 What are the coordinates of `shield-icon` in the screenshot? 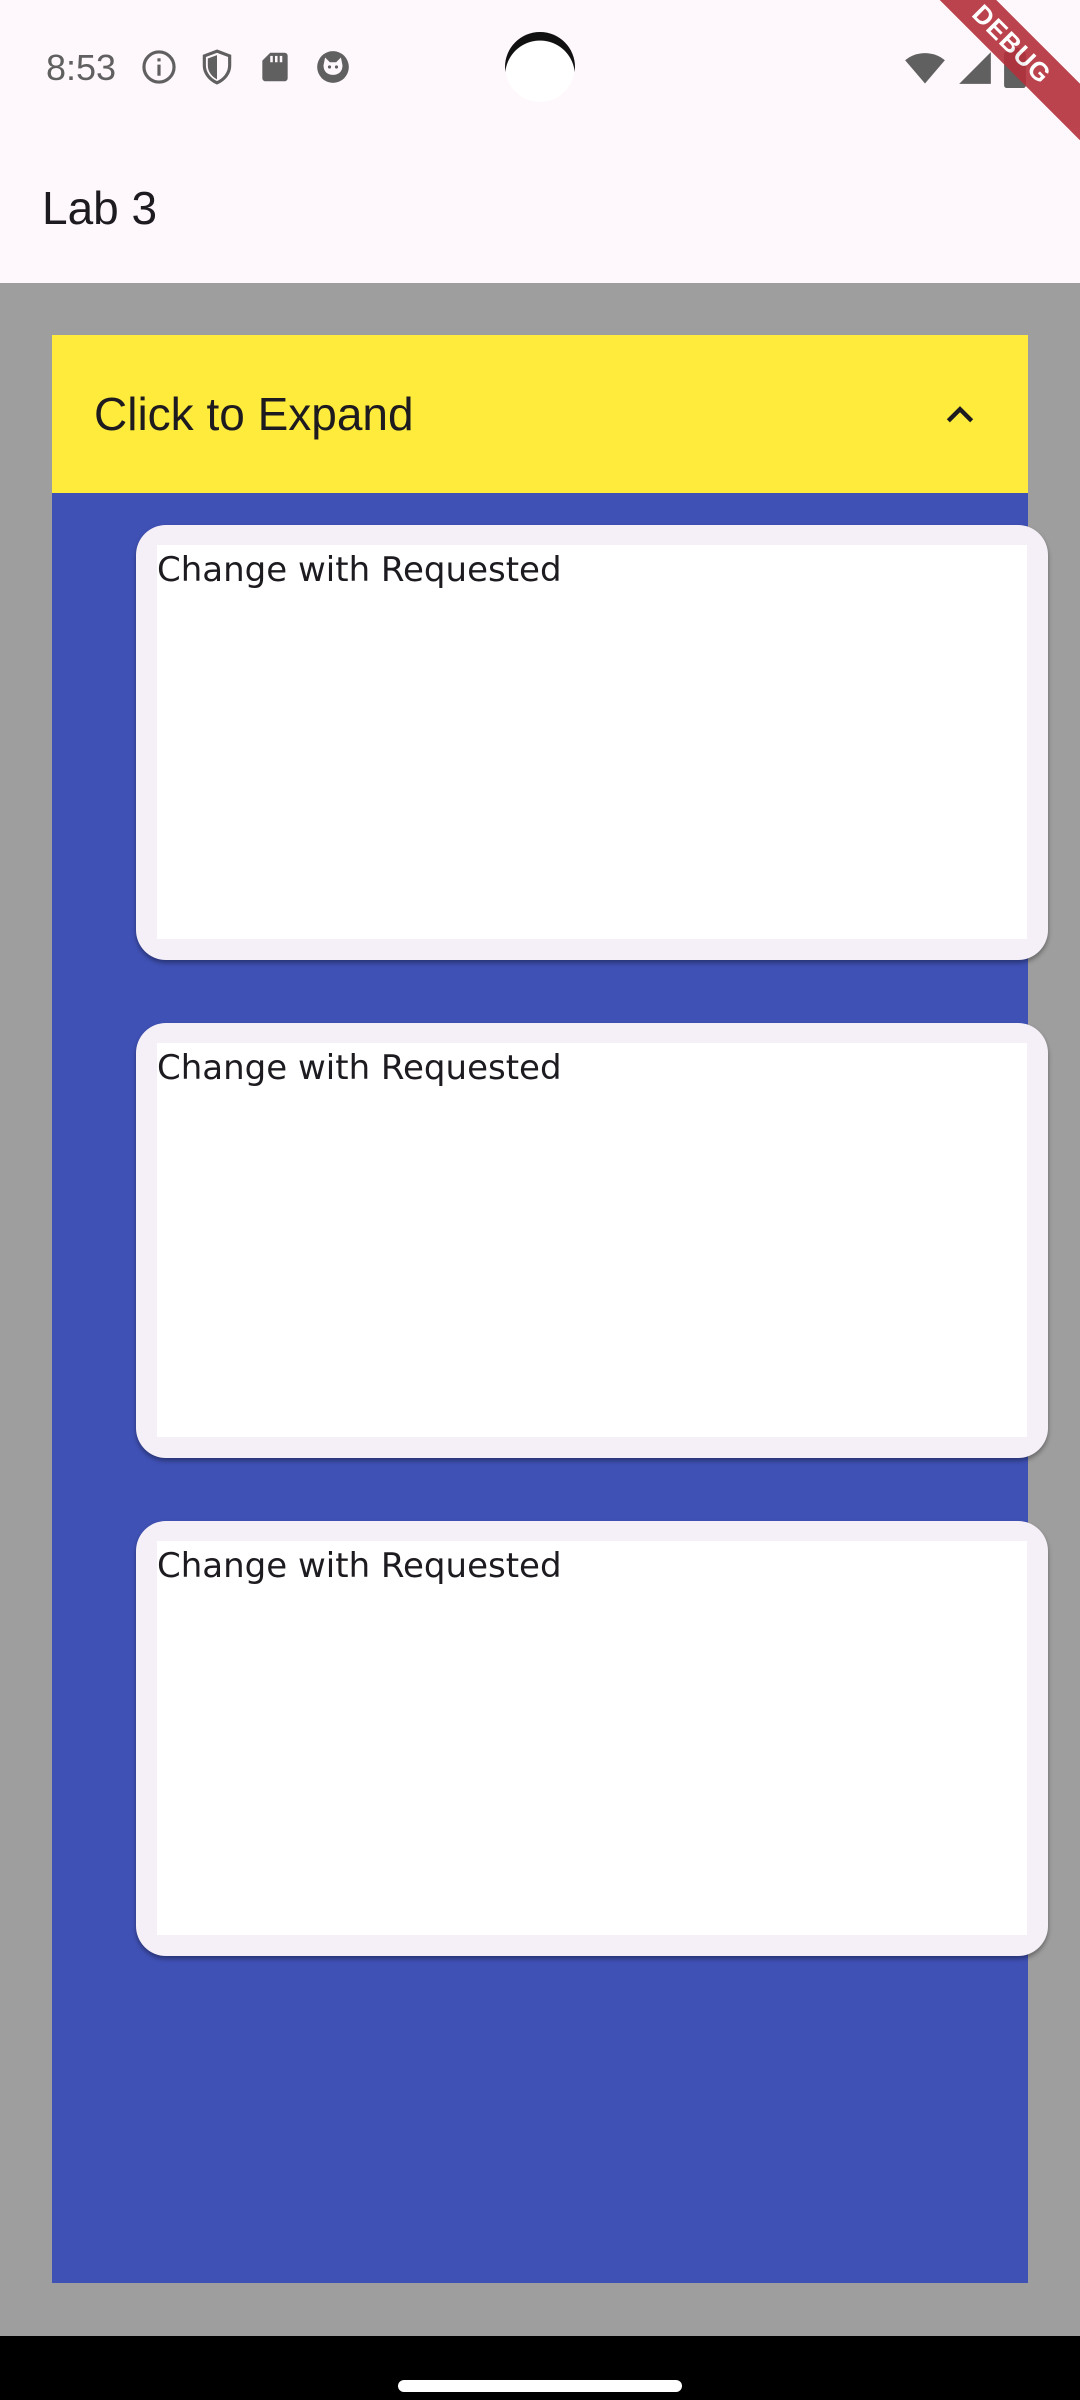 It's located at (217, 67).